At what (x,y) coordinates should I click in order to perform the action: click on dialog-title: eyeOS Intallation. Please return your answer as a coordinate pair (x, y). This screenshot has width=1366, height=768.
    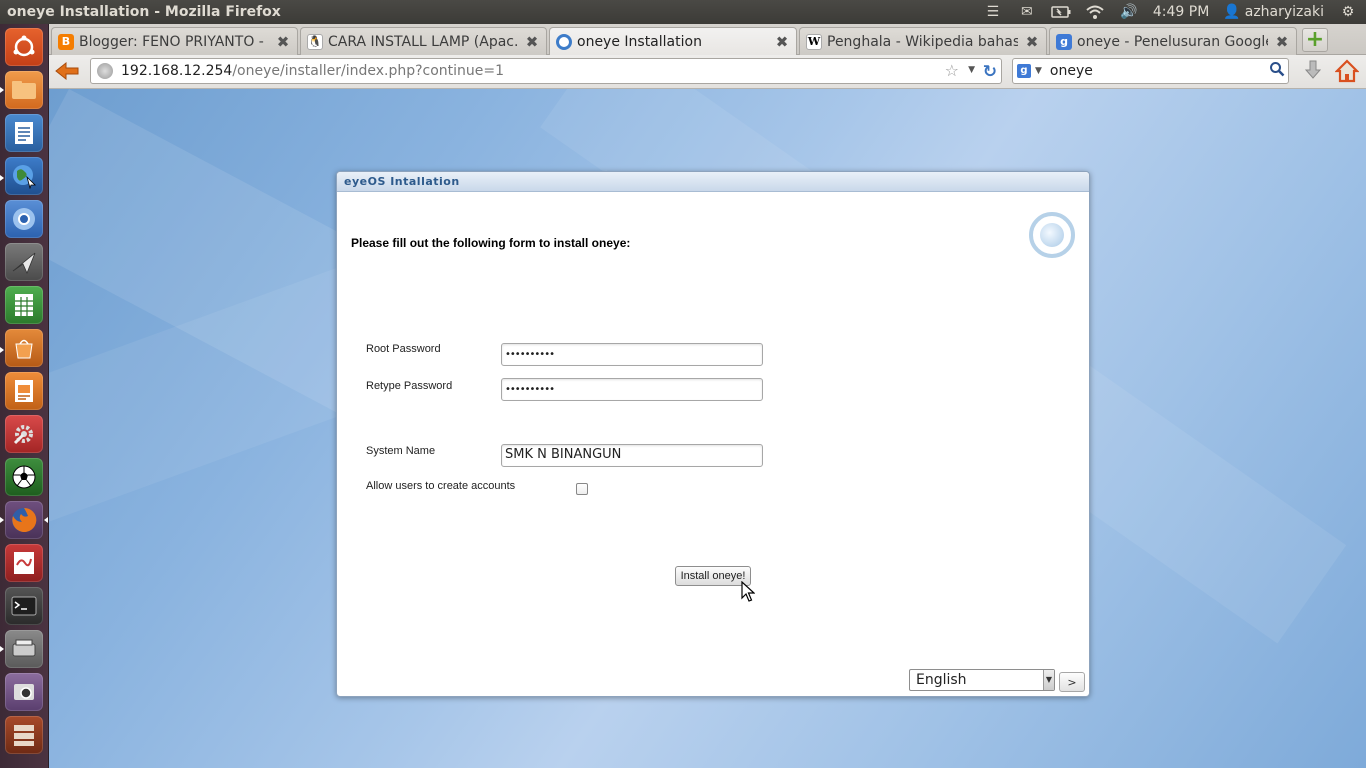
    Looking at the image, I should click on (713, 182).